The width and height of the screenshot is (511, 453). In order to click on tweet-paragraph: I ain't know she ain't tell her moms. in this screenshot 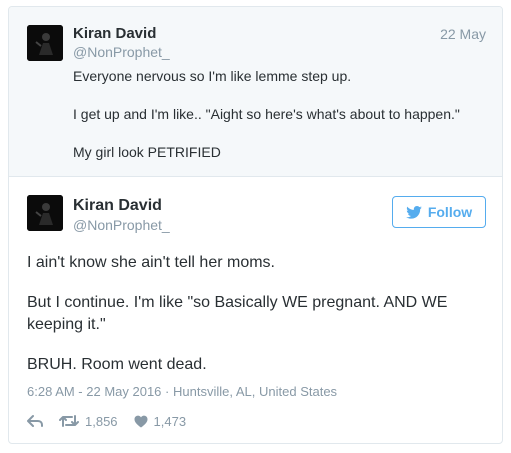, I will do `click(151, 262)`.